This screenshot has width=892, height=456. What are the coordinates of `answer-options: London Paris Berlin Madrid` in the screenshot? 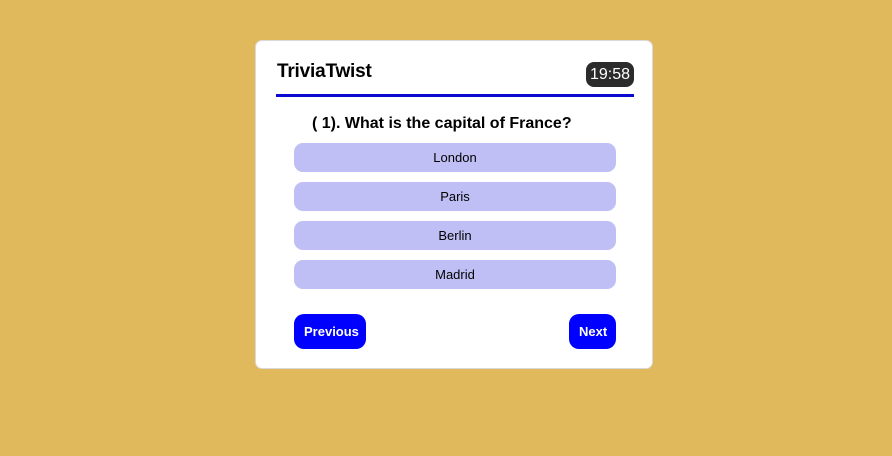 It's located at (455, 221).